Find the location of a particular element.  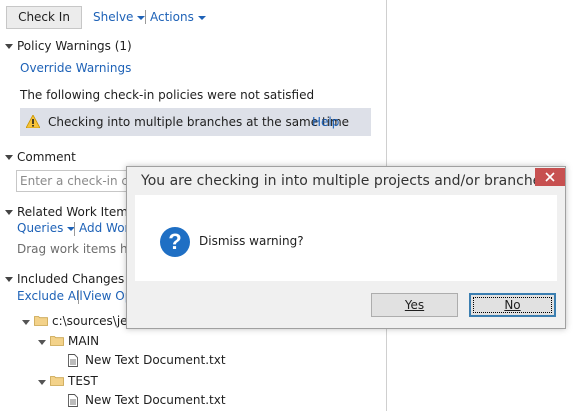

close-icon is located at coordinates (550, 177).